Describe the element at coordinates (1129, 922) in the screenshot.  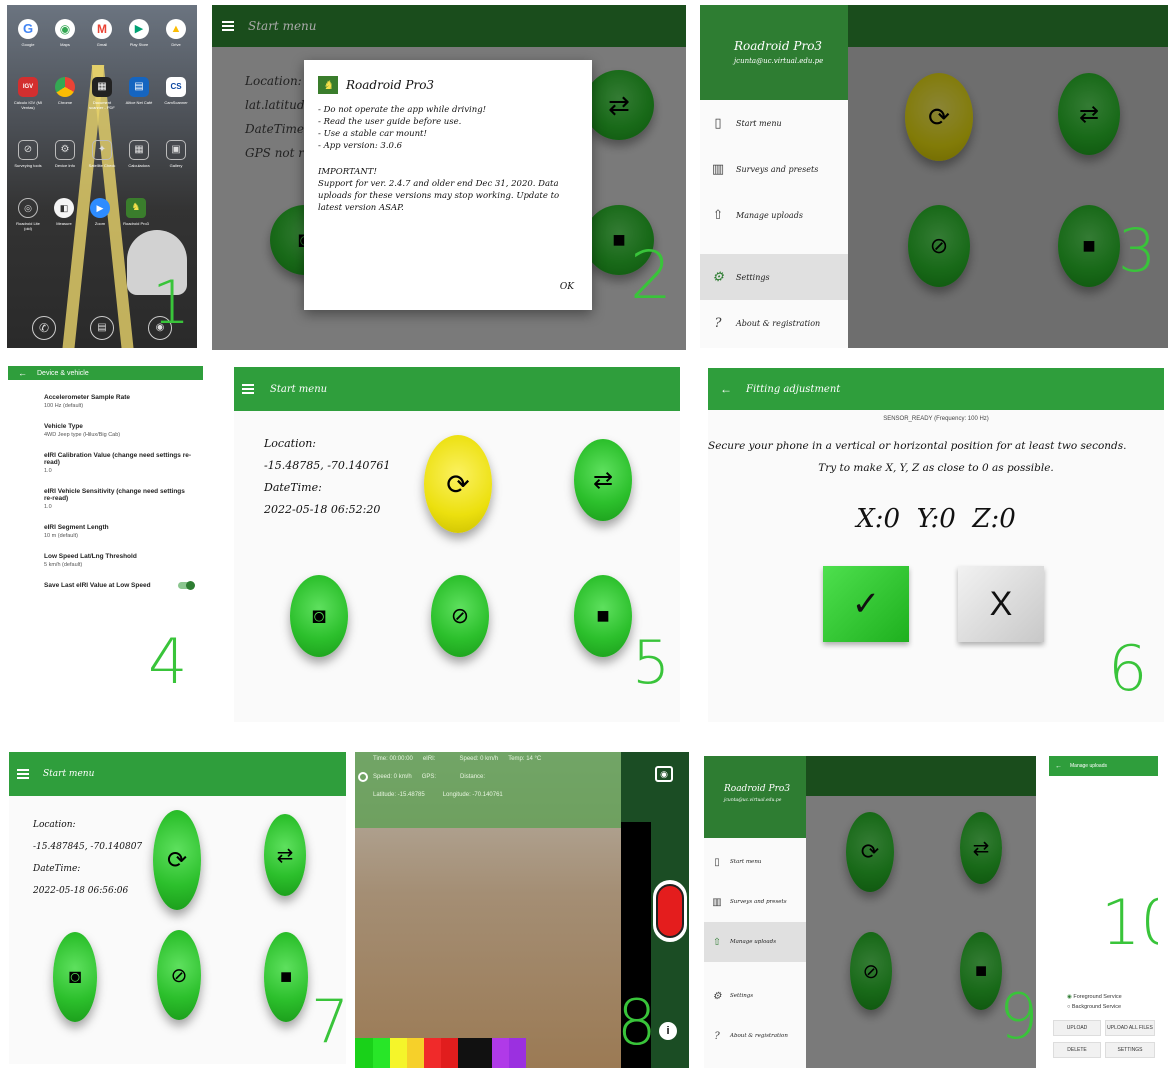
I see `panel-number: 10` at that location.